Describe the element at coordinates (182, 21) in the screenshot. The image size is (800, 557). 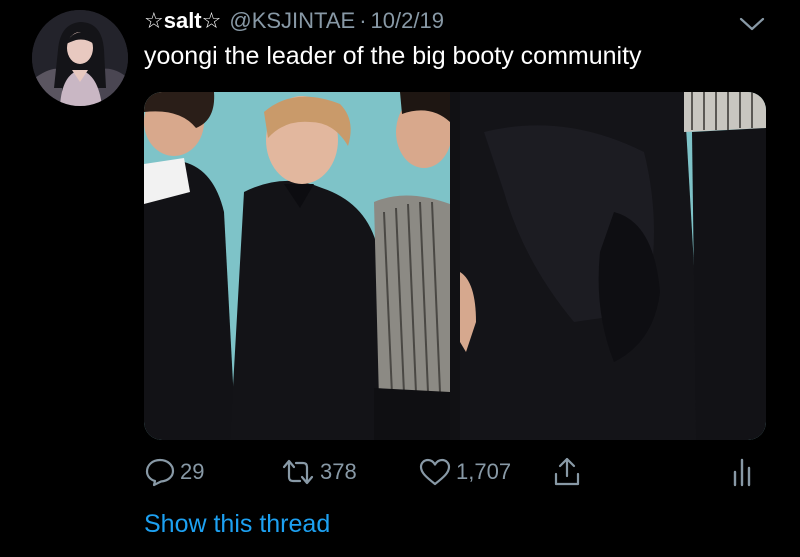
I see `display-name: ☆salt☆` at that location.